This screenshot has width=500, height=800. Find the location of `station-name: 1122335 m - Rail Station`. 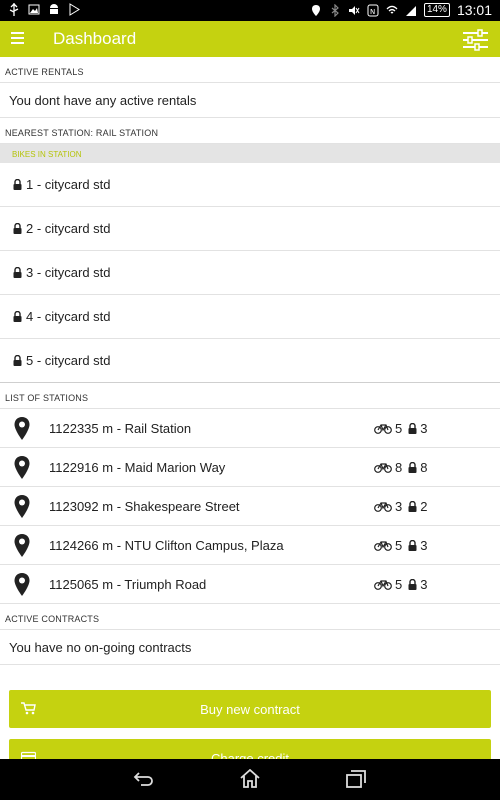

station-name: 1122335 m - Rail Station is located at coordinates (120, 428).